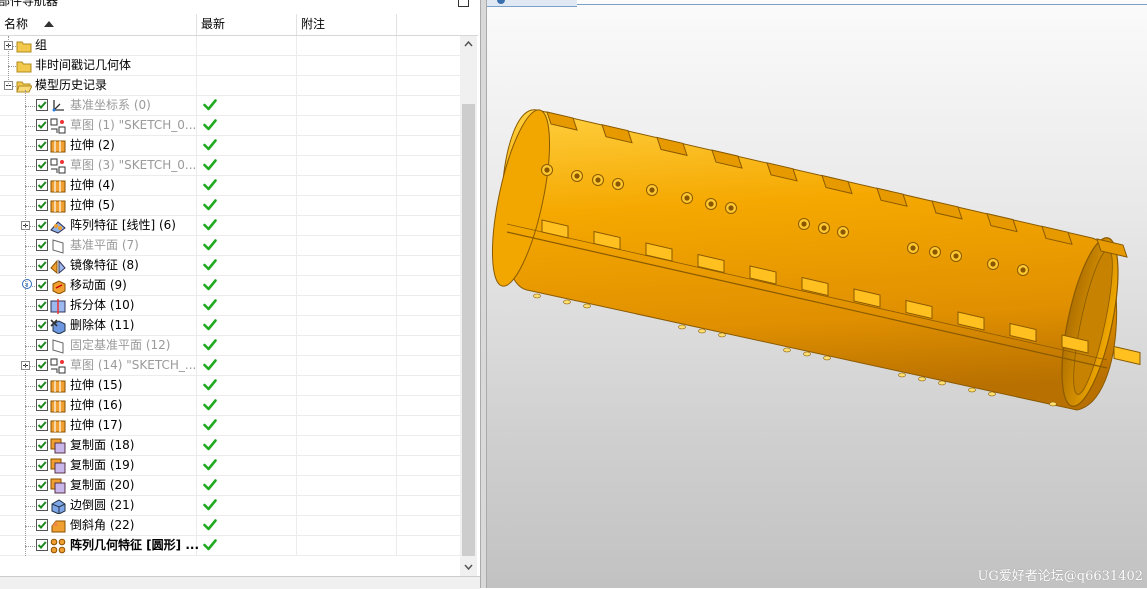 The width and height of the screenshot is (1147, 589). Describe the element at coordinates (230, 326) in the screenshot. I see `tree-row: 删除体 (11)` at that location.